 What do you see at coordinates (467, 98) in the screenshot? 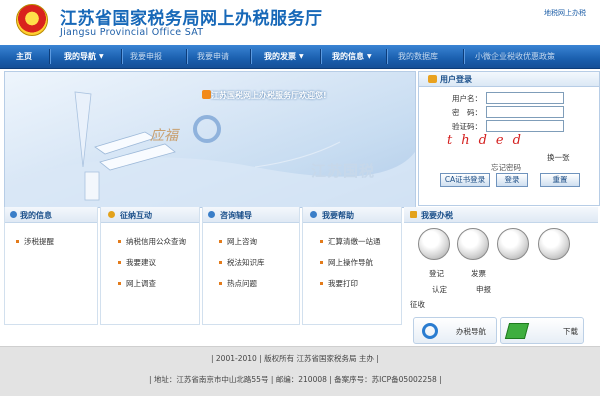
I see `username-label: 用户名：` at bounding box center [467, 98].